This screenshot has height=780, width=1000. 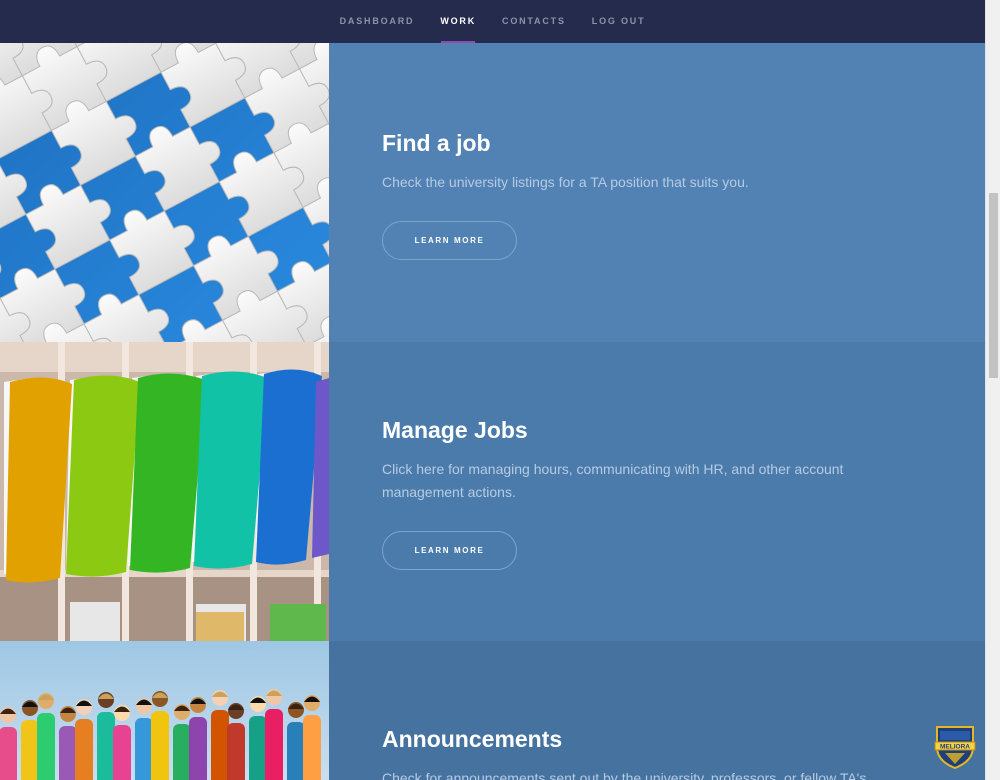 I want to click on nav-dashboard-link: DASHBOARD, so click(x=377, y=21).